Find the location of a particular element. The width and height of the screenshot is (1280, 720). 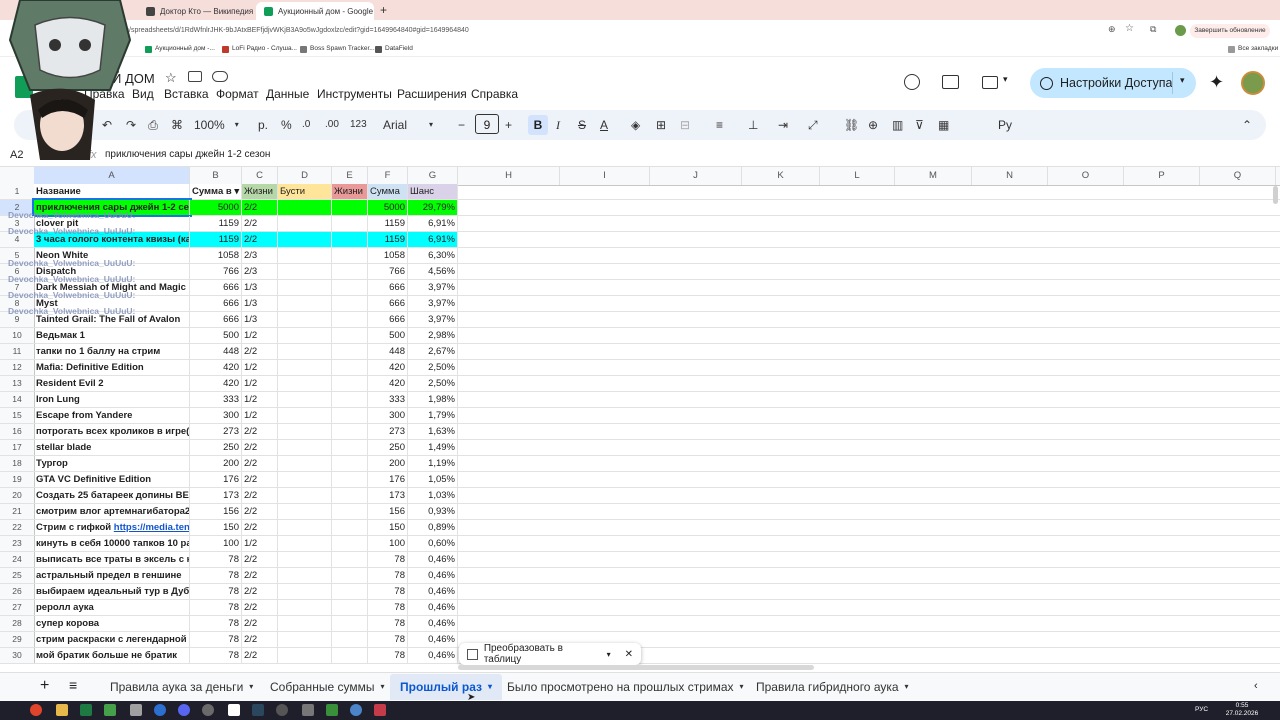

sheet-tab: Собранные суммы ▾ is located at coordinates (327, 687).